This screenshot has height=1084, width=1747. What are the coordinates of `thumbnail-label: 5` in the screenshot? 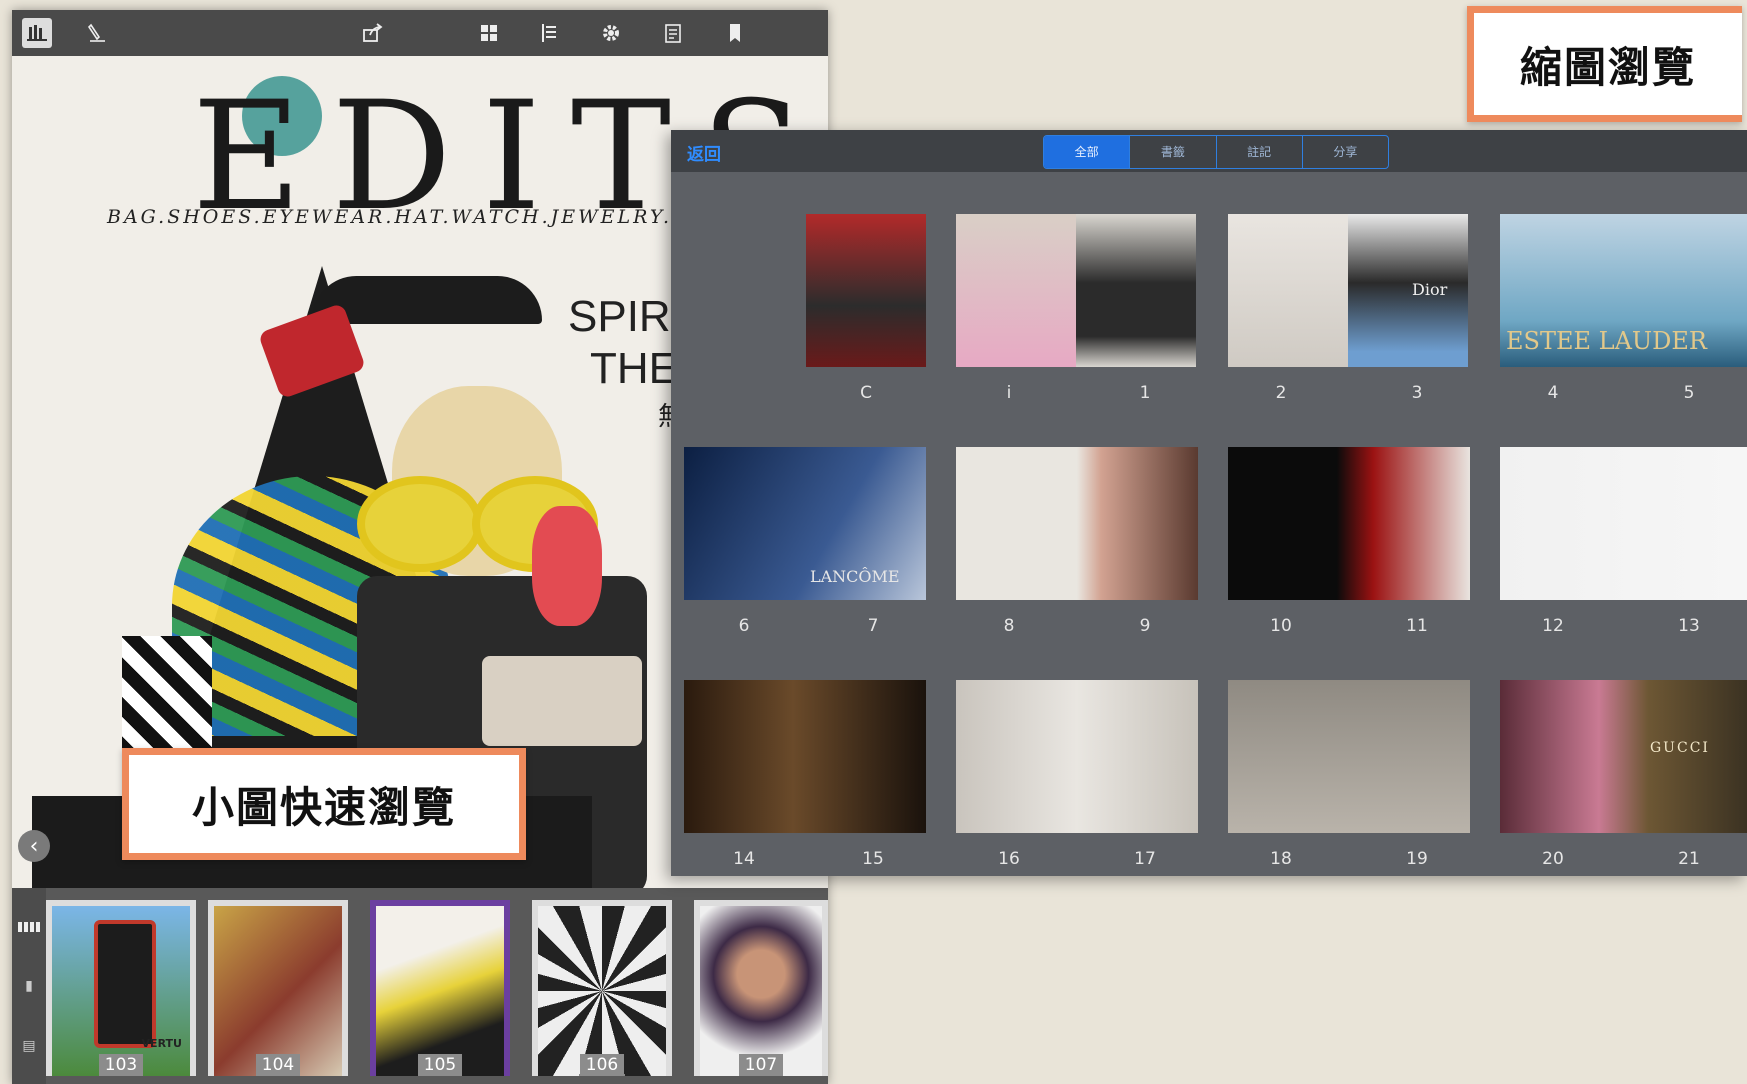 It's located at (1689, 393).